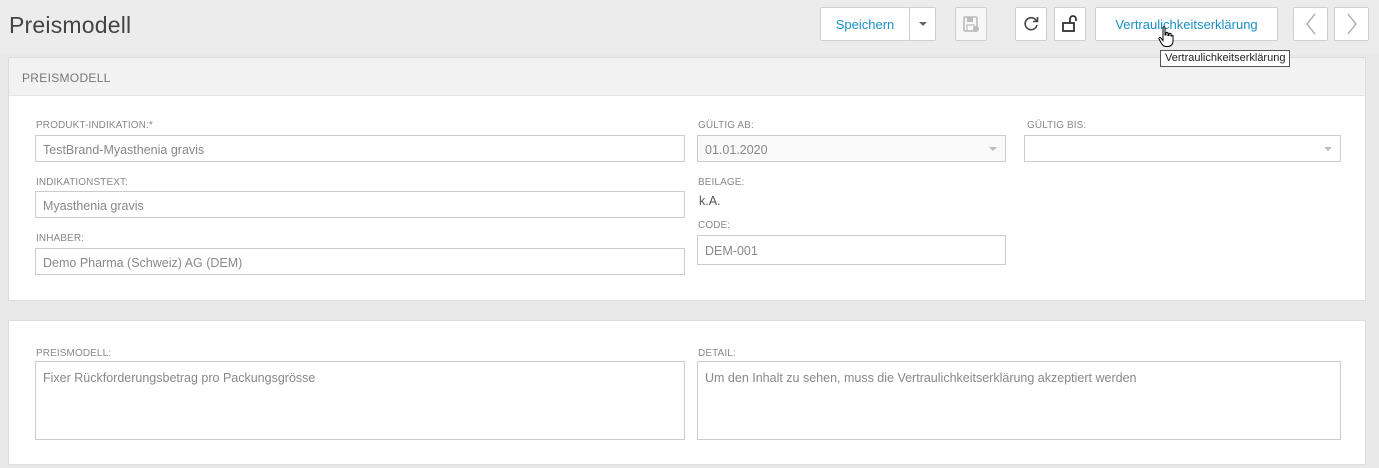 The width and height of the screenshot is (1379, 468). Describe the element at coordinates (360, 148) in the screenshot. I see `produkt-indikation-field: TestBrand-Myasthenia gravis` at that location.